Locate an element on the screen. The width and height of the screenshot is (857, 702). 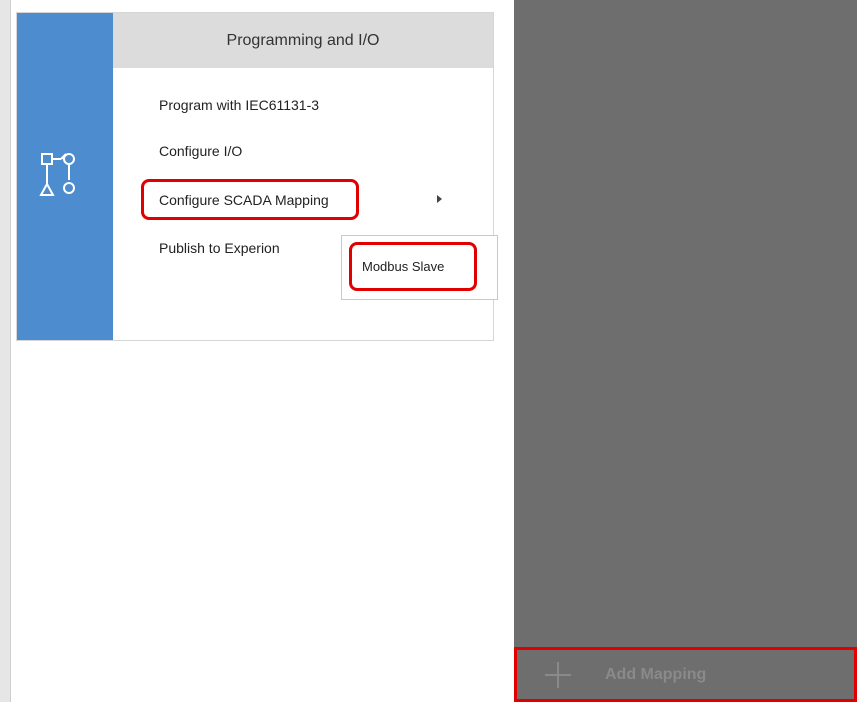
menu-header: Programming and I/O is located at coordinates (303, 40).